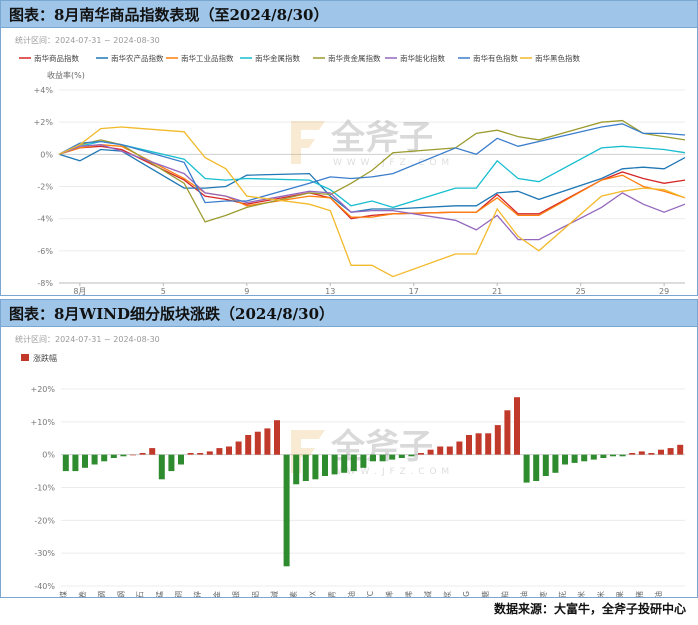 The height and width of the screenshot is (625, 698). Describe the element at coordinates (207, 58) in the screenshot. I see `legend-label: 南华工业品指数` at that location.